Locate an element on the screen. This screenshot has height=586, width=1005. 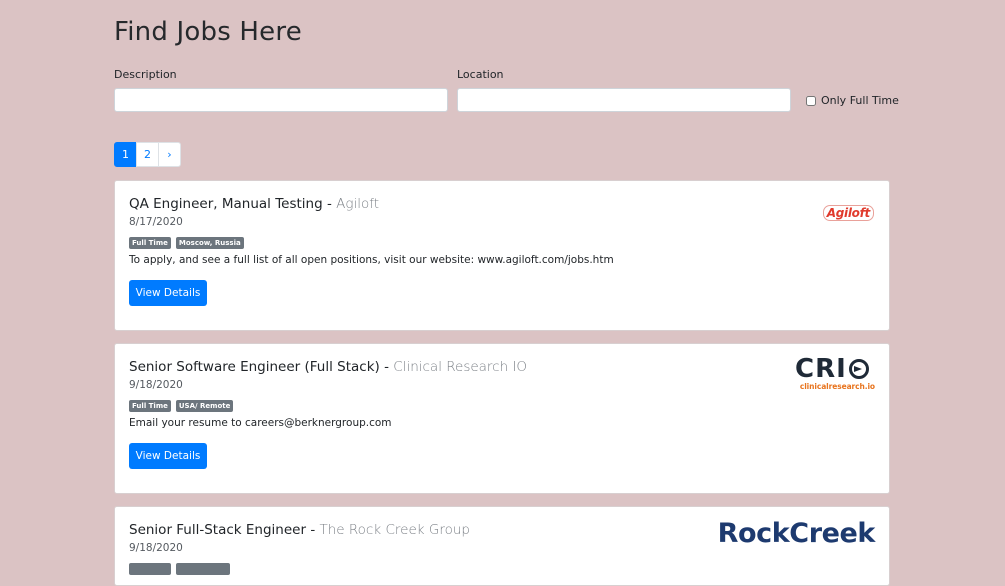
full-time-label: Only Full Time is located at coordinates (860, 100).